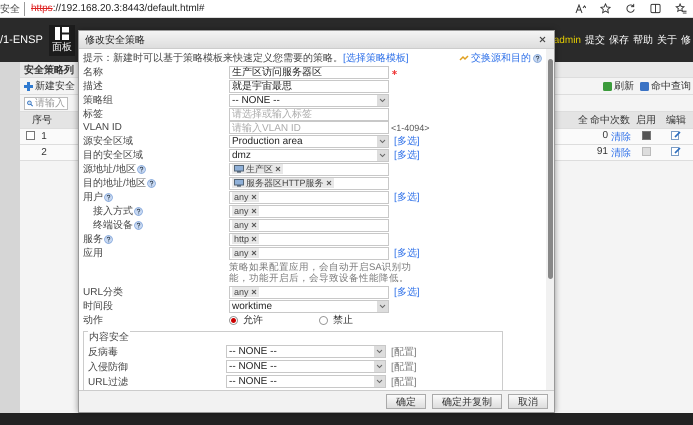 The width and height of the screenshot is (693, 425). What do you see at coordinates (364, 320) in the screenshot?
I see `radio-option: 禁止` at bounding box center [364, 320].